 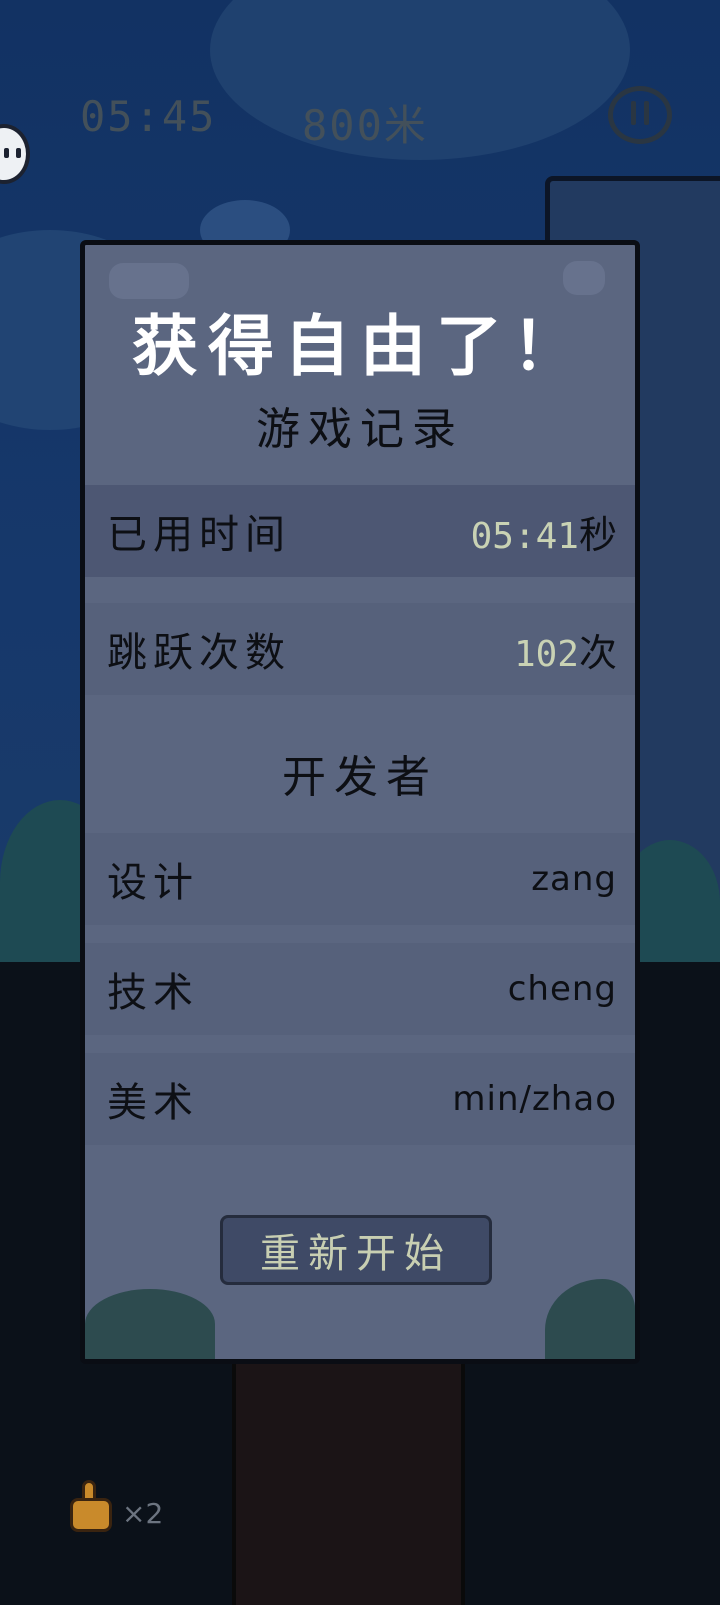 What do you see at coordinates (348, 1482) in the screenshot?
I see `dirt-pillar` at bounding box center [348, 1482].